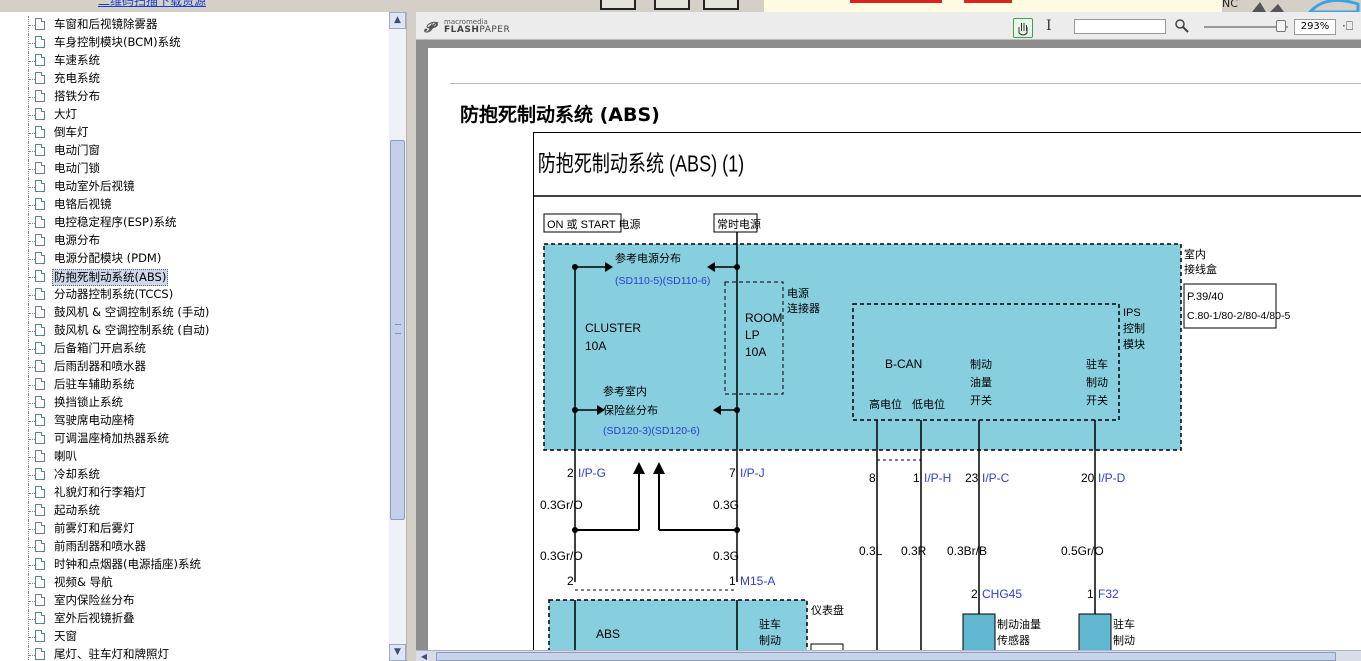 The image size is (1361, 661). Describe the element at coordinates (194, 277) in the screenshot. I see `tree-item: 防抱死制动系统(ABS)` at that location.